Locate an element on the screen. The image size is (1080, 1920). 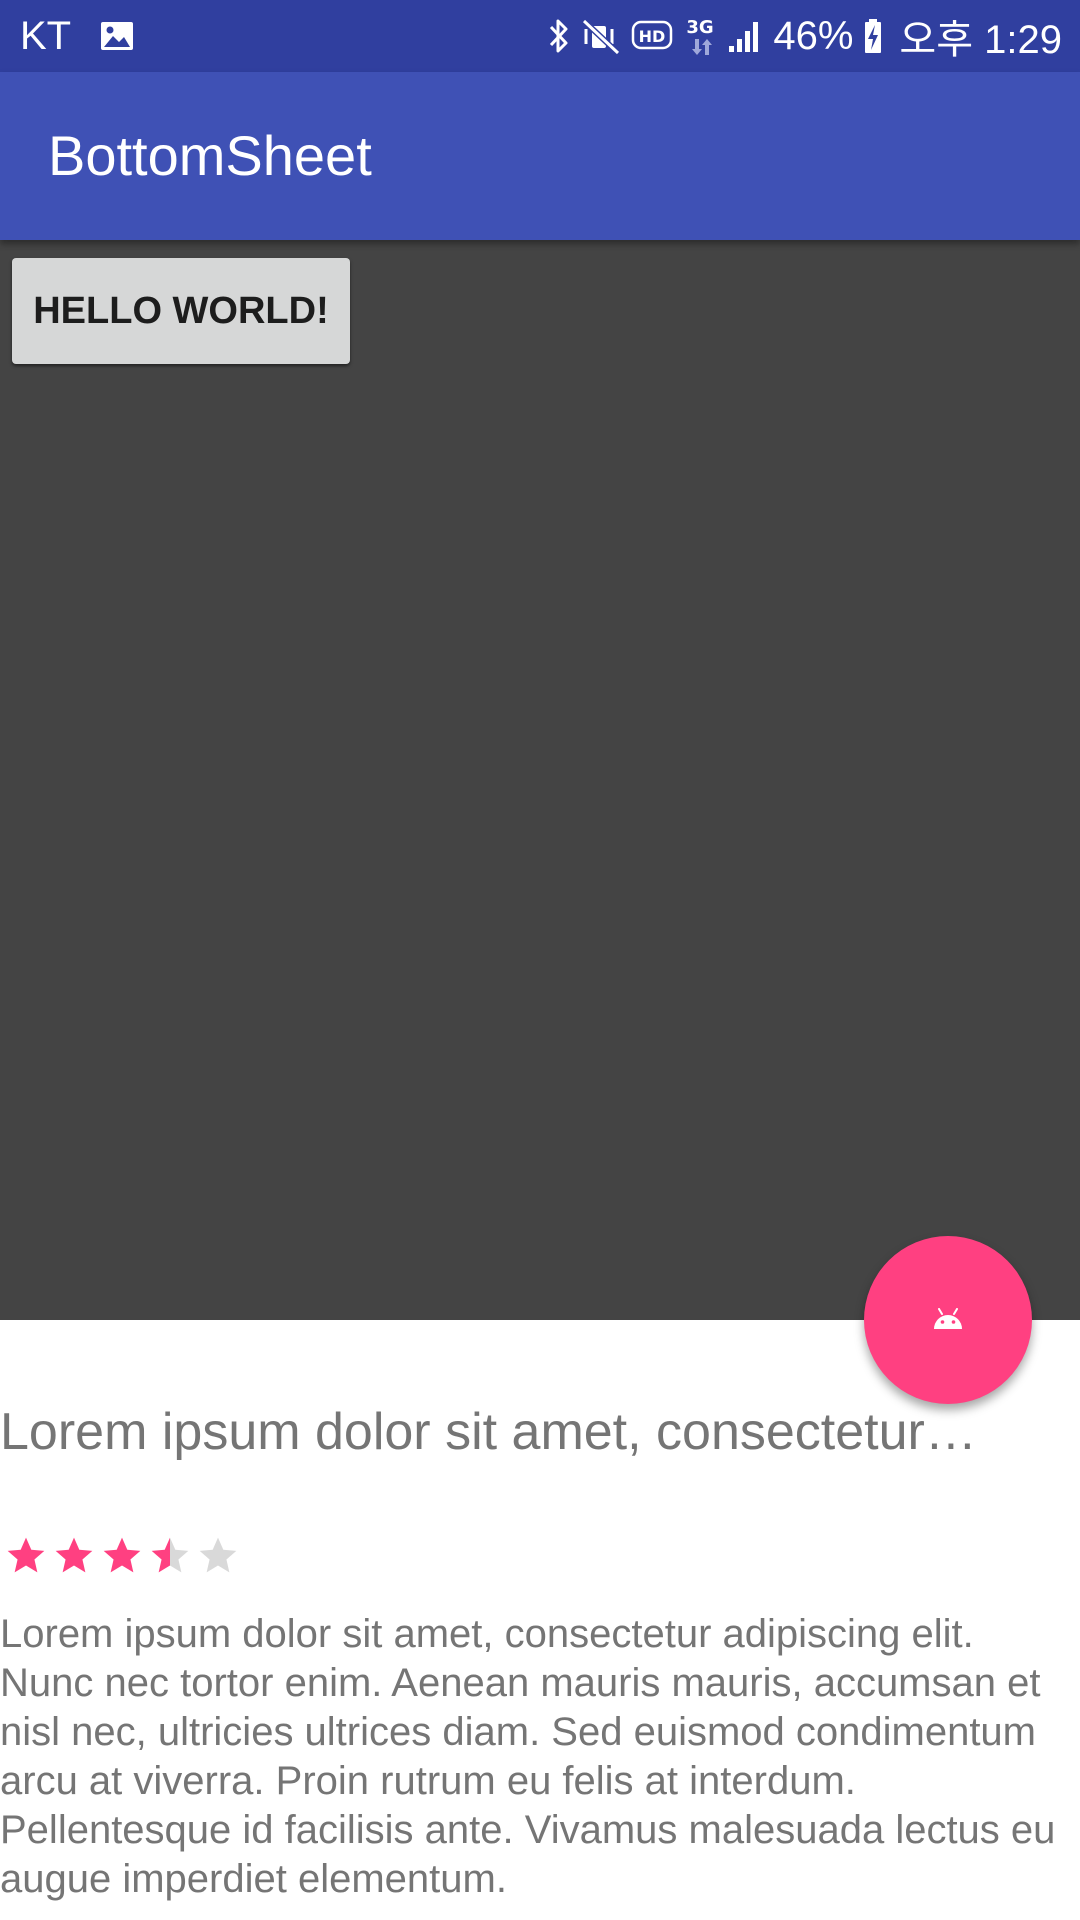
star-1-icon is located at coordinates (26, 1556).